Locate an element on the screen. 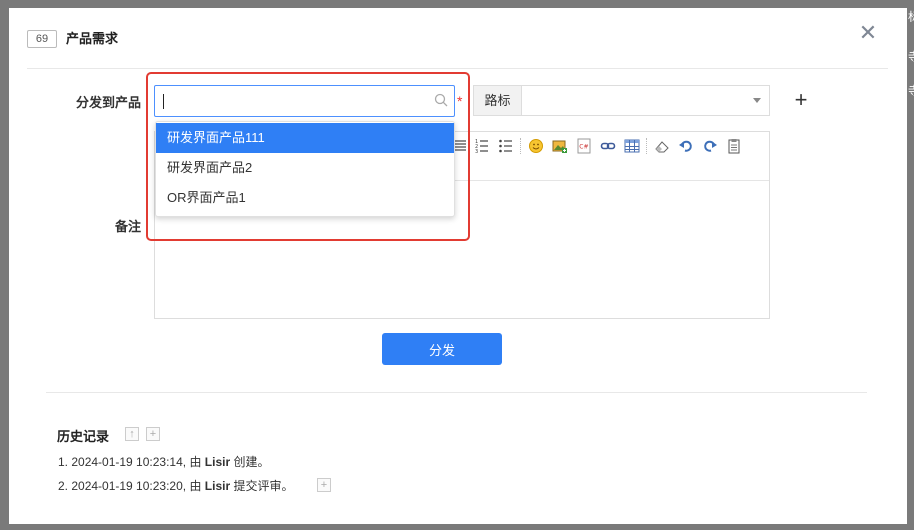 The height and width of the screenshot is (530, 914). roadmap-label: 路标 is located at coordinates (497, 100).